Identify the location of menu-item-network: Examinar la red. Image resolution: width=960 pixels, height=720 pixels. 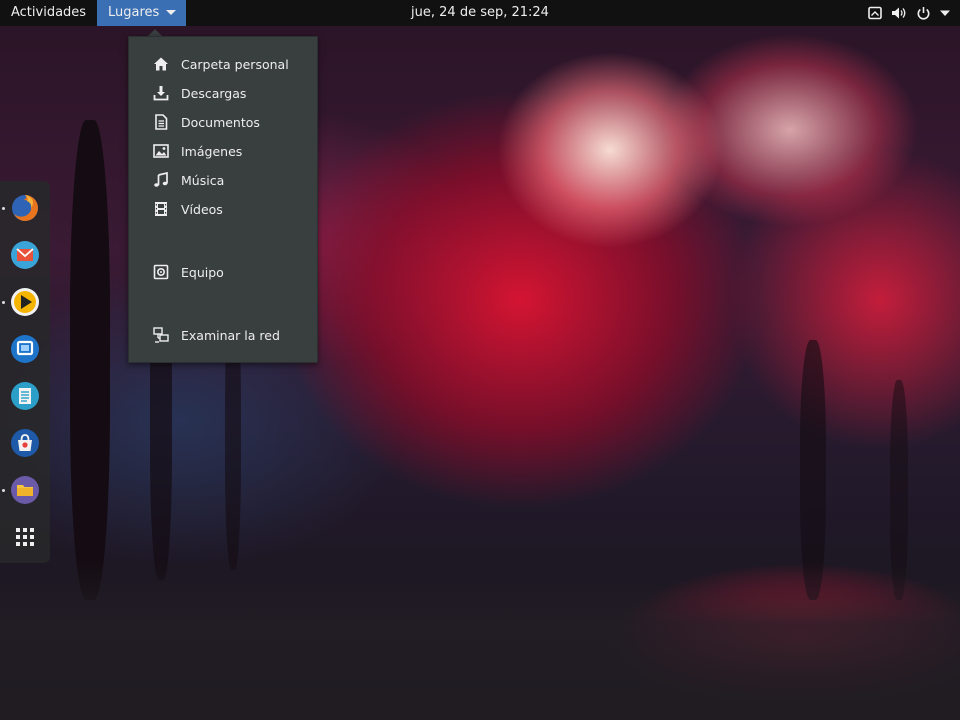
(223, 335).